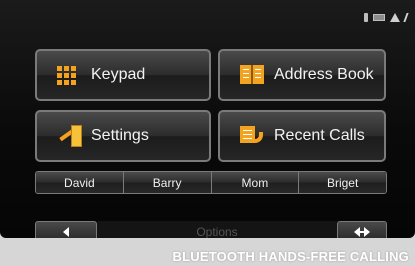  I want to click on left-arrow-icon, so click(66, 232).